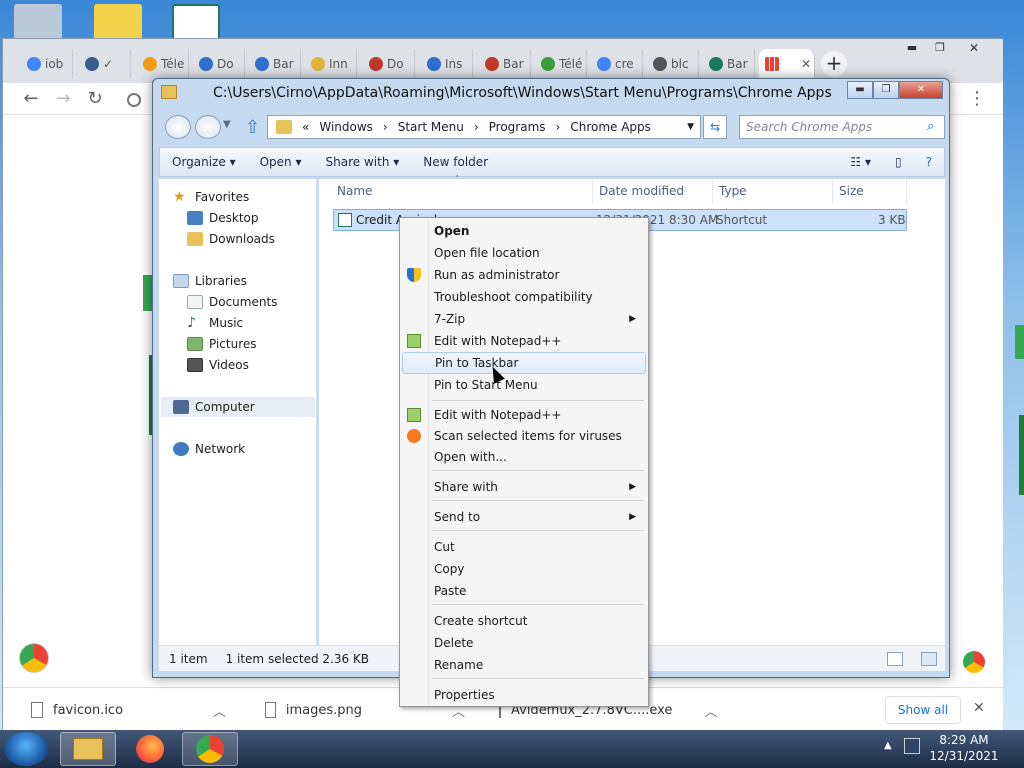 The width and height of the screenshot is (1024, 768). What do you see at coordinates (305, 127) in the screenshot?
I see `breadcrumb-overflow: «` at bounding box center [305, 127].